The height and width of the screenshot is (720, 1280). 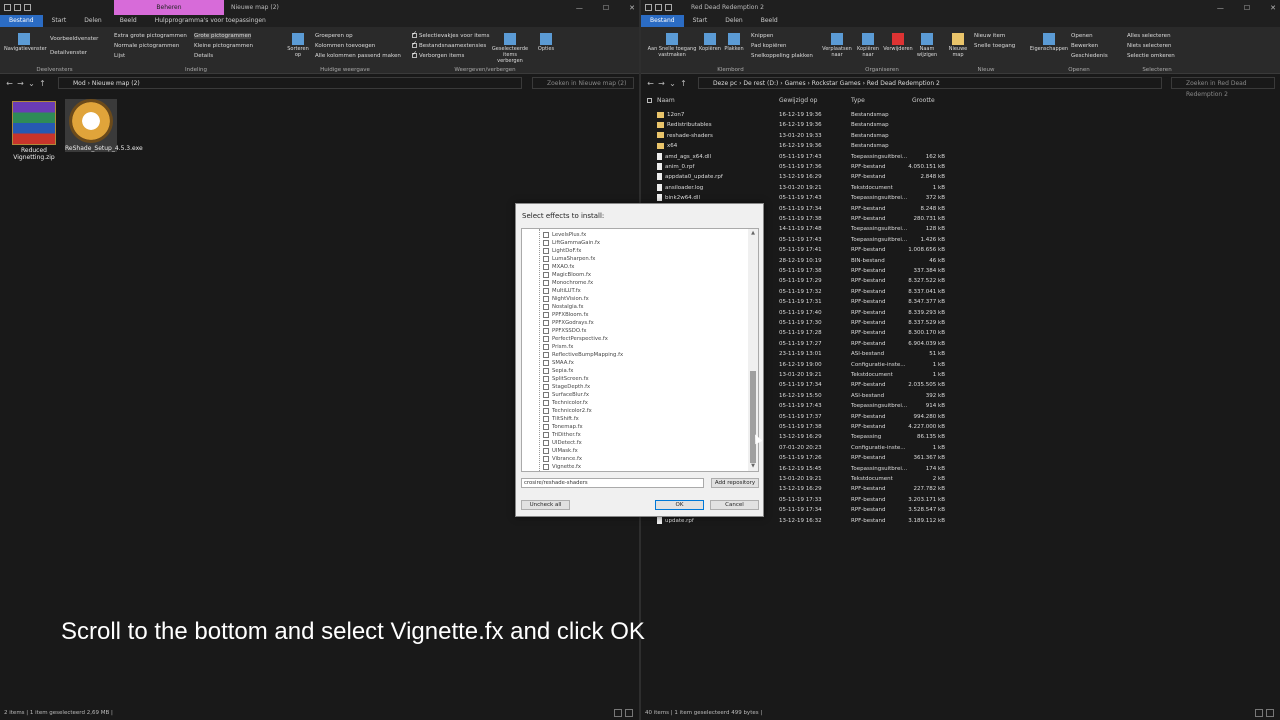 I want to click on file-icon-exe: ReShade_Setup_4.5.3.exe, so click(x=104, y=125).